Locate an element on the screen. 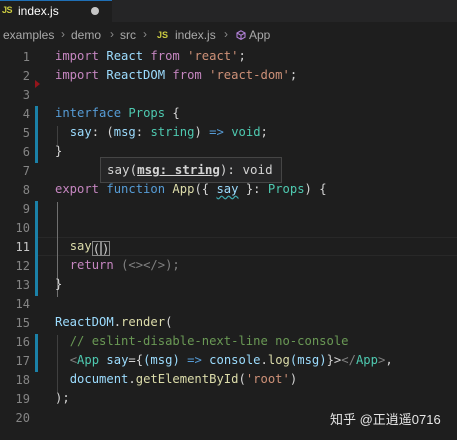 The width and height of the screenshot is (457, 440). line-number: 8 is located at coordinates (26, 190).